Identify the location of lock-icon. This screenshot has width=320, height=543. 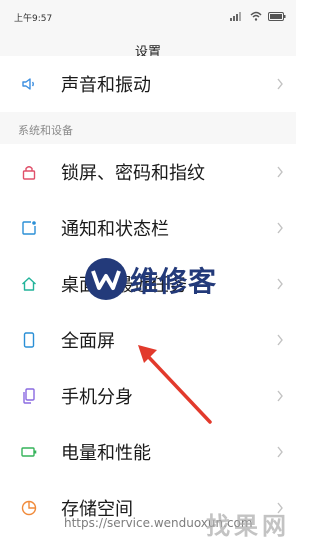
(29, 173).